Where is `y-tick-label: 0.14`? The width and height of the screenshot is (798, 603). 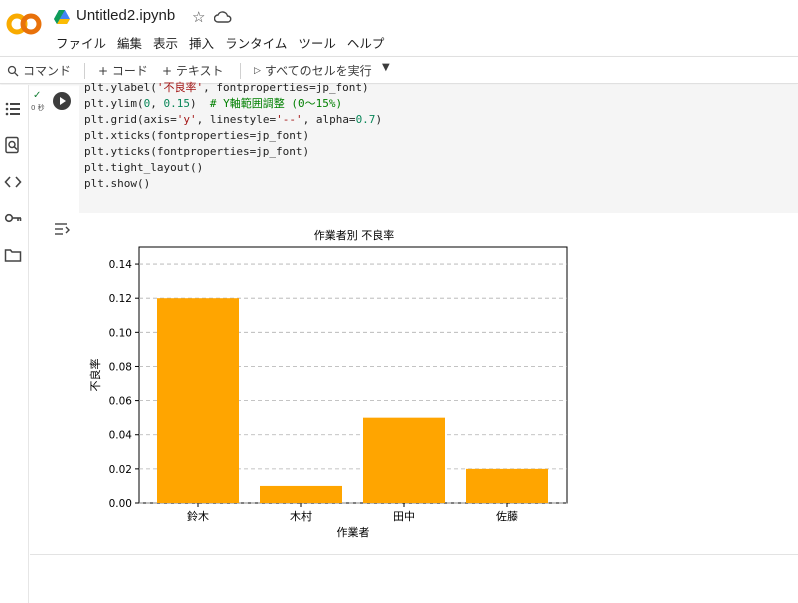
y-tick-label: 0.14 is located at coordinates (121, 265).